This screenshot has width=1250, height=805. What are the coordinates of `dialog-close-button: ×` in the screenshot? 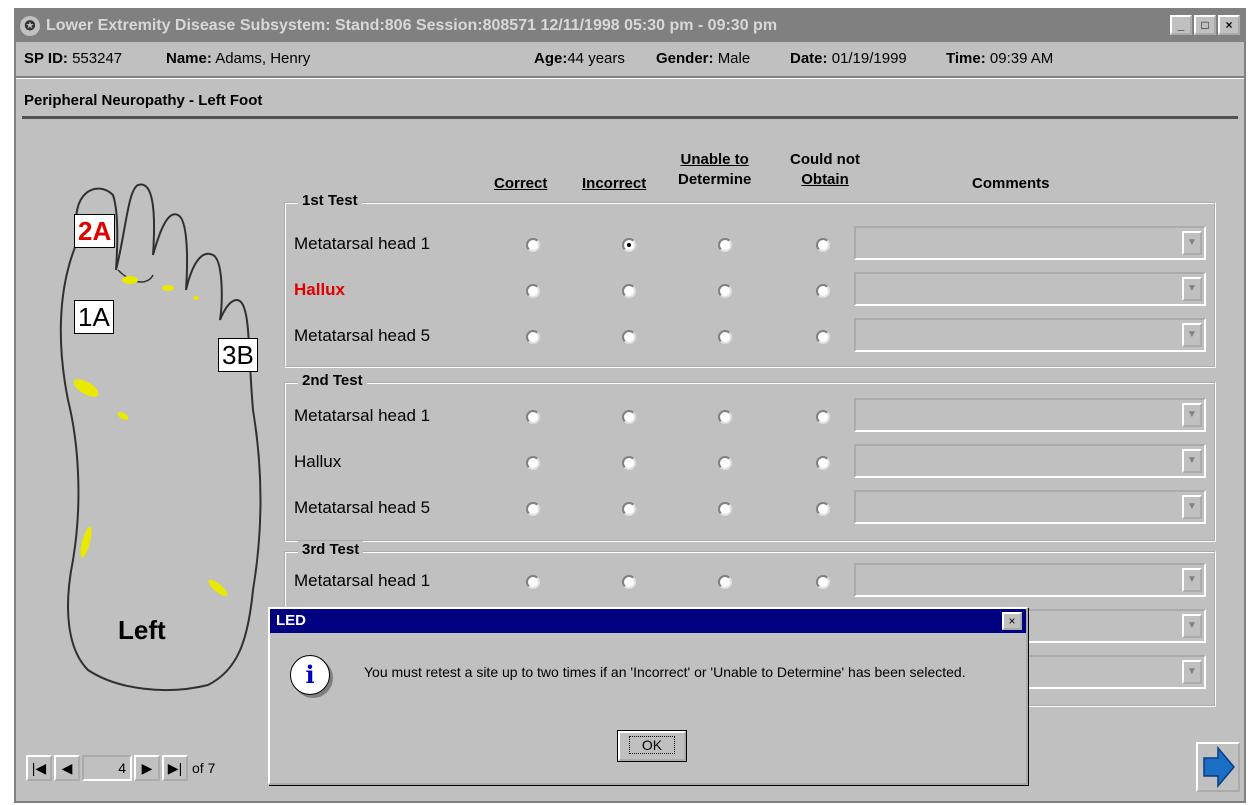 It's located at (1012, 621).